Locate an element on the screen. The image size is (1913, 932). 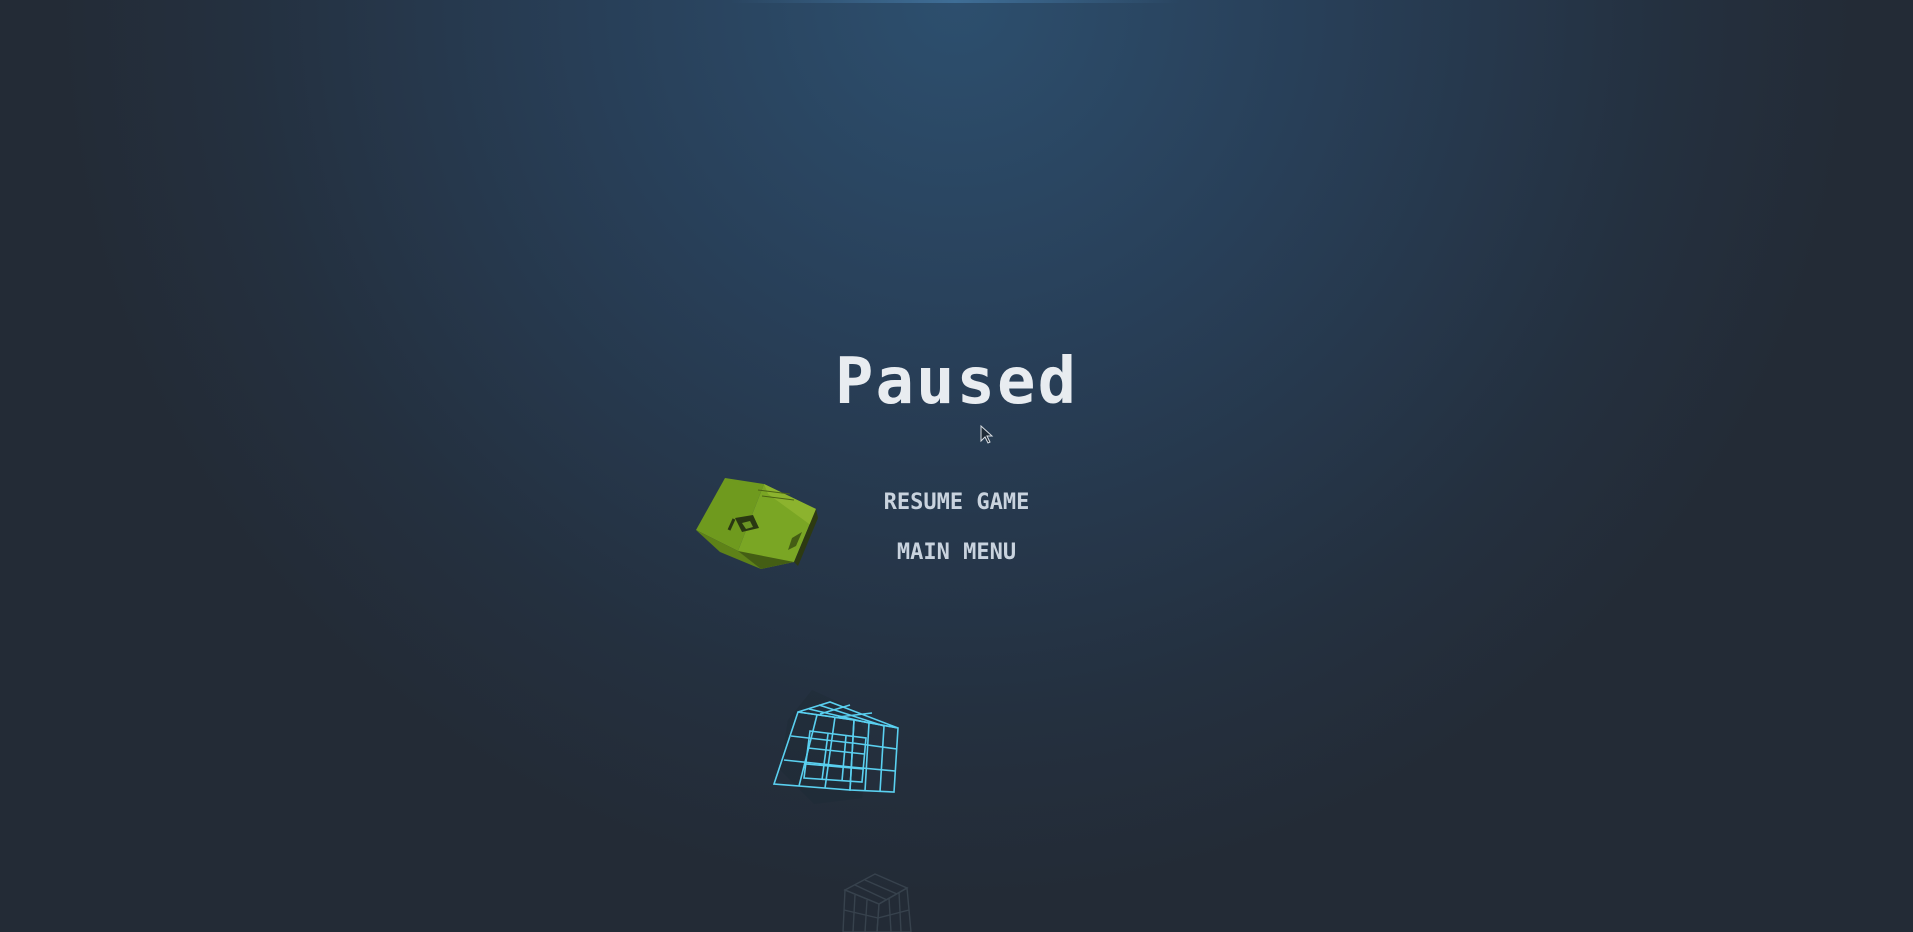
arrow-cursor-icon is located at coordinates (987, 434).